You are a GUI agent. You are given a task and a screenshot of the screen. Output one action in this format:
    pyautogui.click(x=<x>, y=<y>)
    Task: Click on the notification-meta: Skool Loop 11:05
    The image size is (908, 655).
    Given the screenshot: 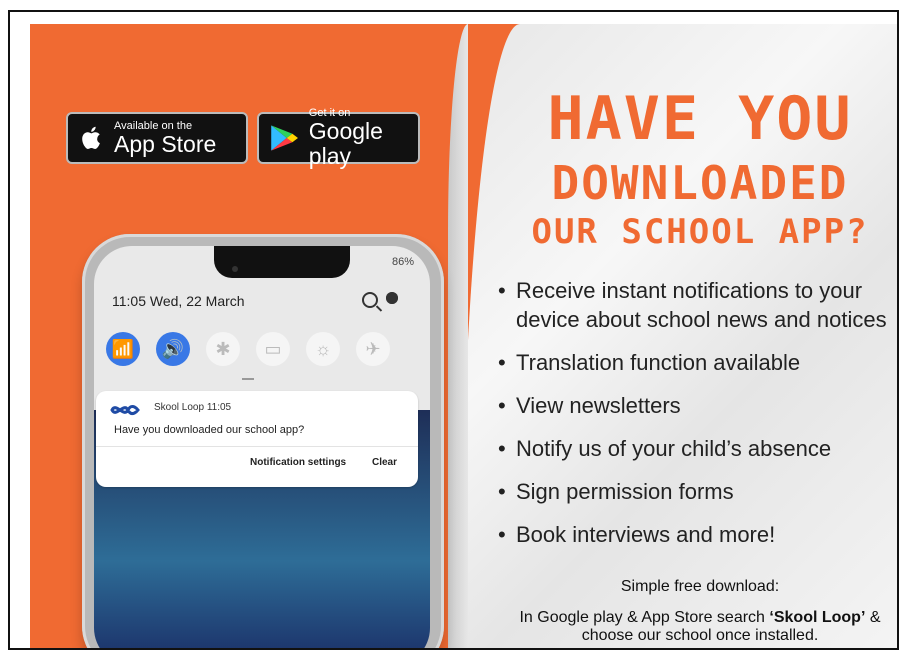 What is the action you would take?
    pyautogui.click(x=192, y=407)
    